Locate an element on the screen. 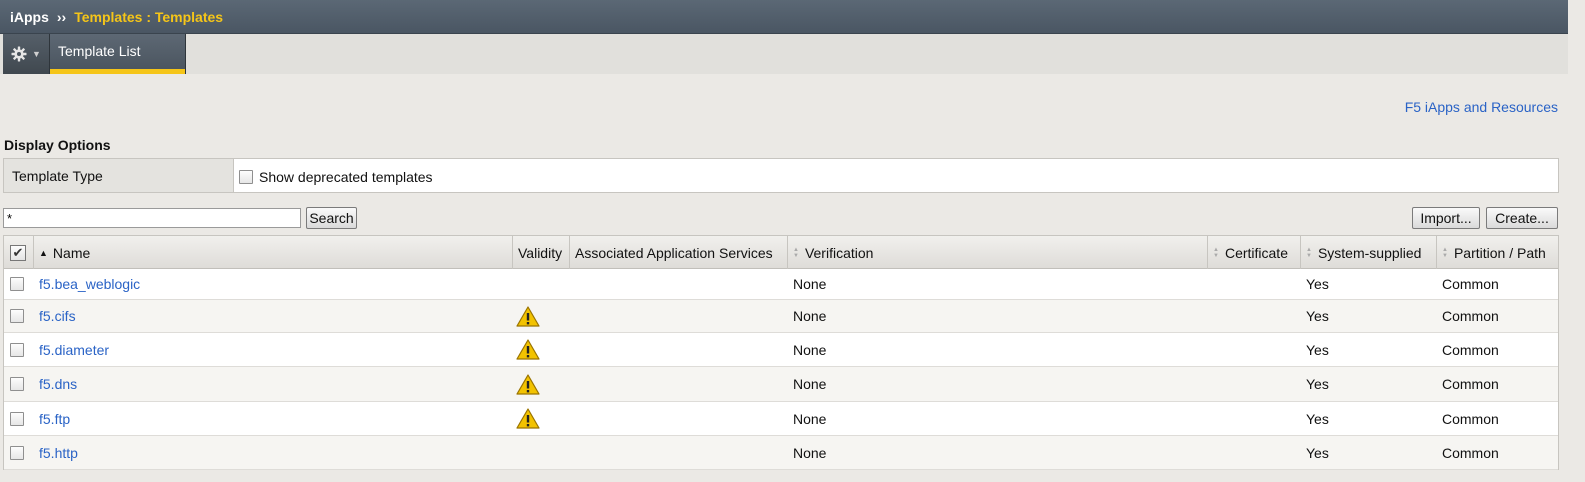 Image resolution: width=1585 pixels, height=482 pixels. title-bar: iApps ›› Templates : Templates is located at coordinates (784, 17).